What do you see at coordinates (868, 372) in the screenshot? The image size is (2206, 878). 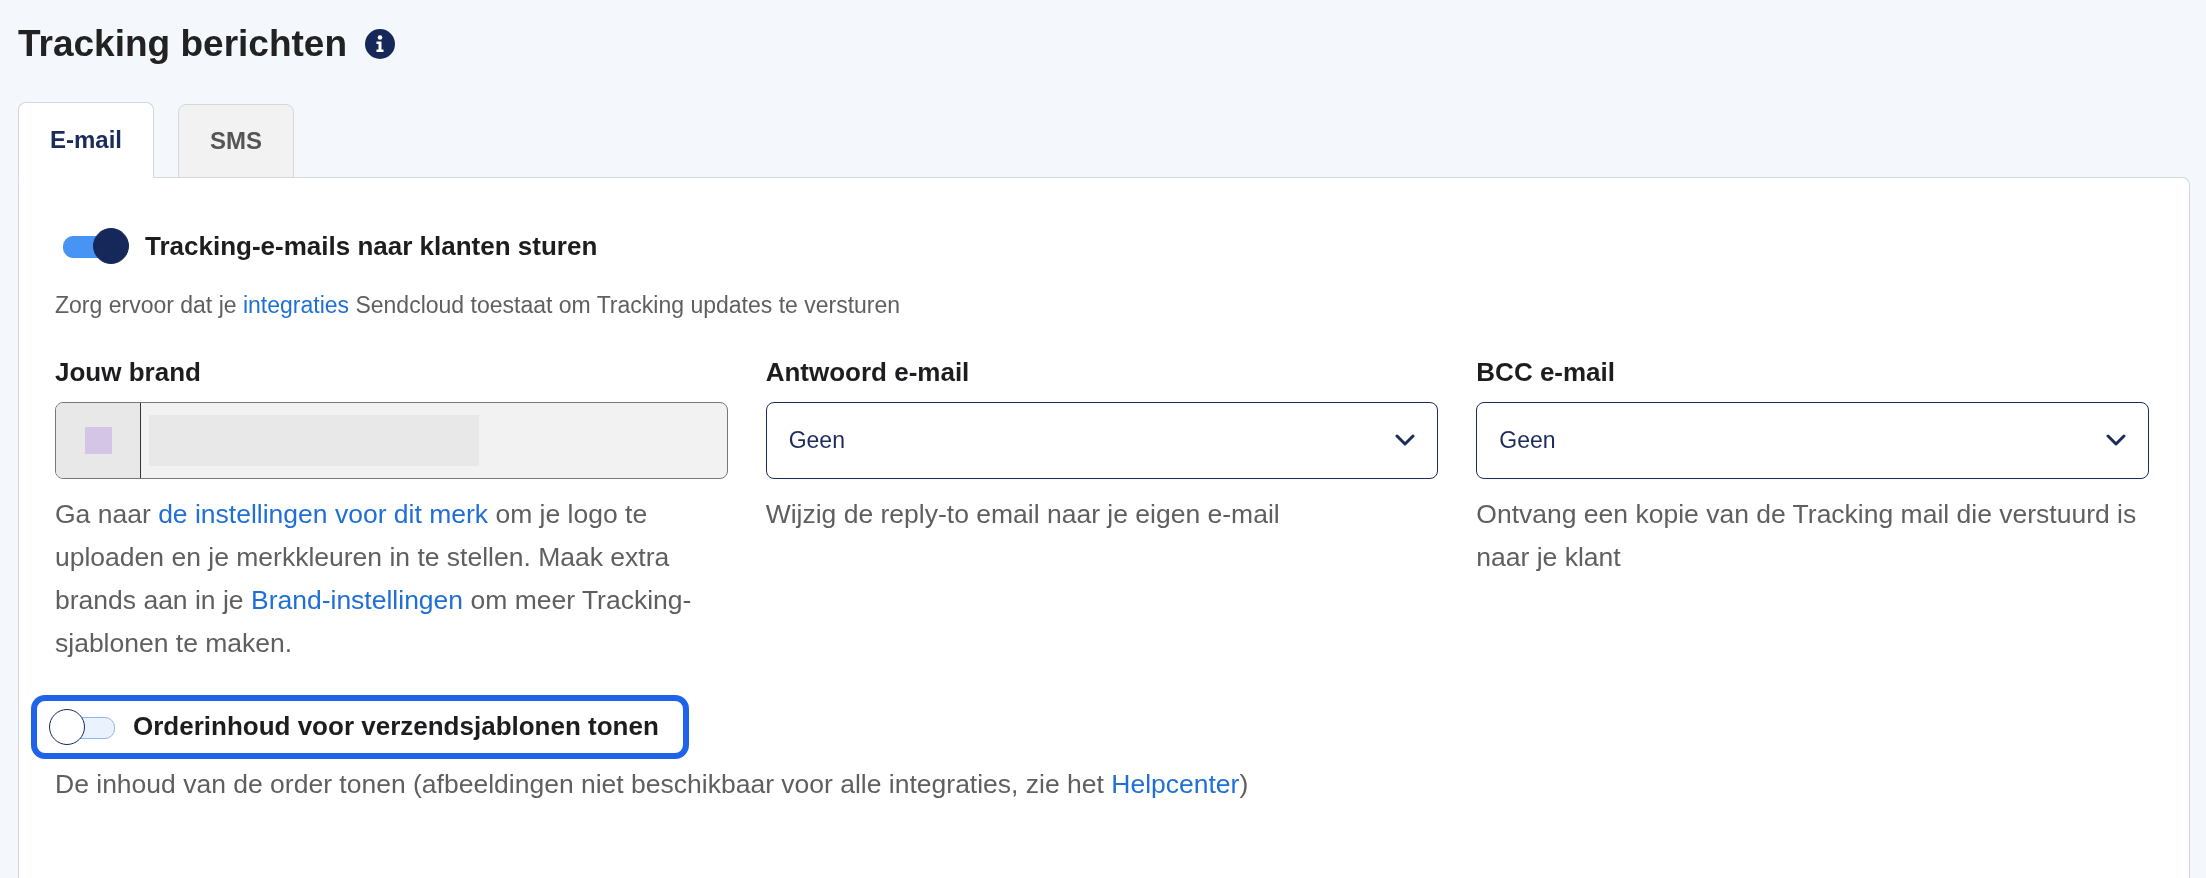 I see `field-label: Antwoord e-mail` at bounding box center [868, 372].